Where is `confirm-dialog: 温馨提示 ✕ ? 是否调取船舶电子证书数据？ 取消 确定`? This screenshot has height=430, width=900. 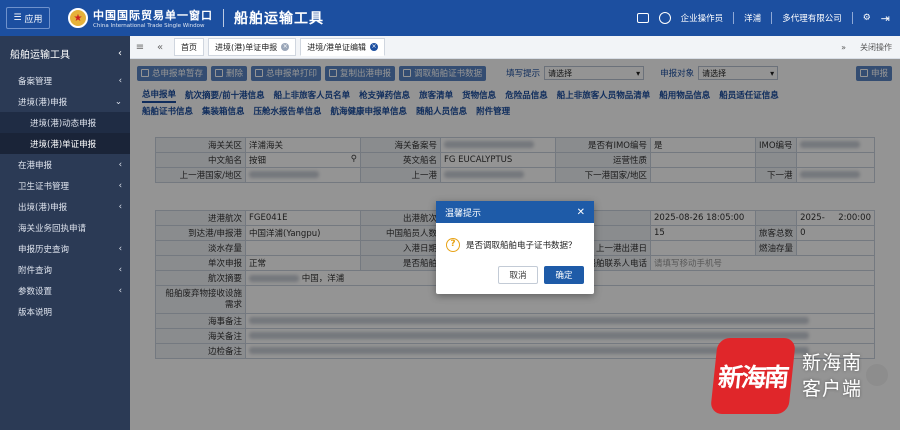 confirm-dialog: 温馨提示 ✕ ? 是否调取船舶电子证书数据？ 取消 确定 is located at coordinates (515, 247).